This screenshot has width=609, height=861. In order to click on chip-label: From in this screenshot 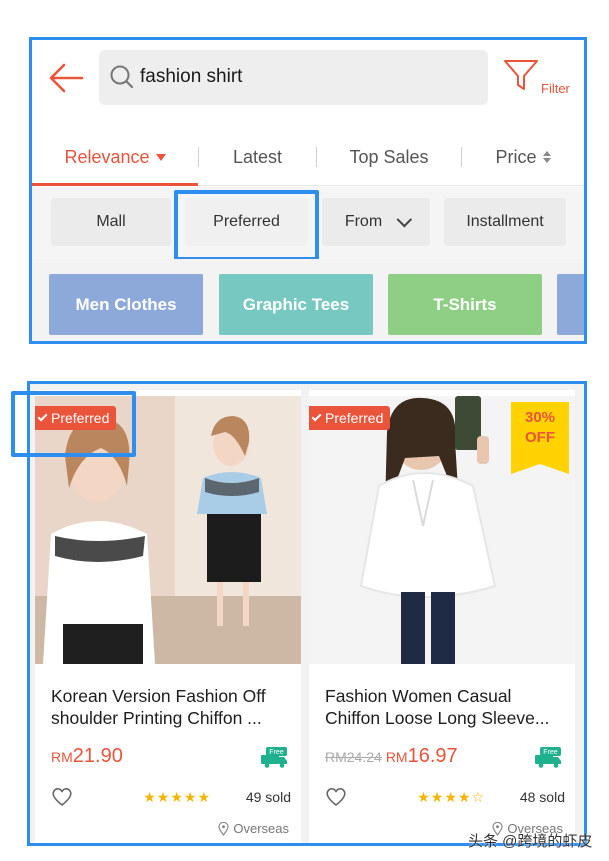, I will do `click(363, 221)`.